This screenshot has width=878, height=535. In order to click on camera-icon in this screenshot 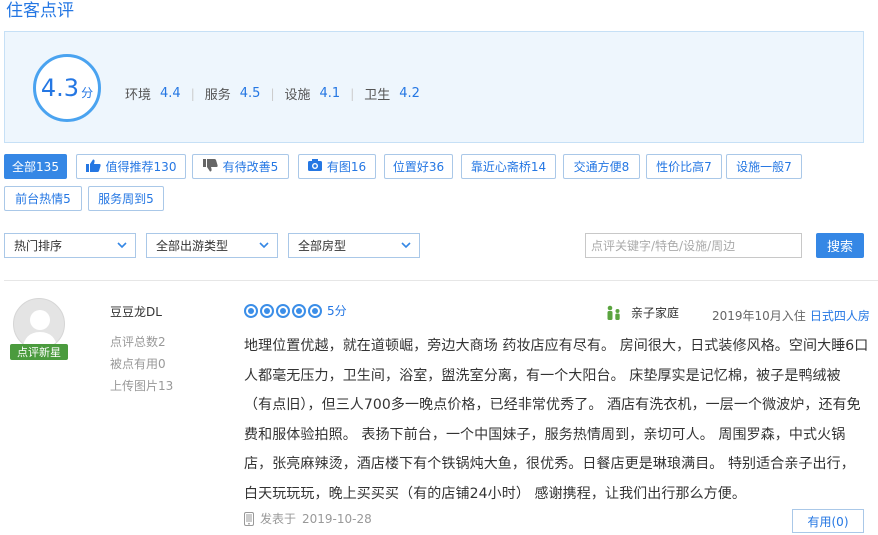, I will do `click(314, 166)`.